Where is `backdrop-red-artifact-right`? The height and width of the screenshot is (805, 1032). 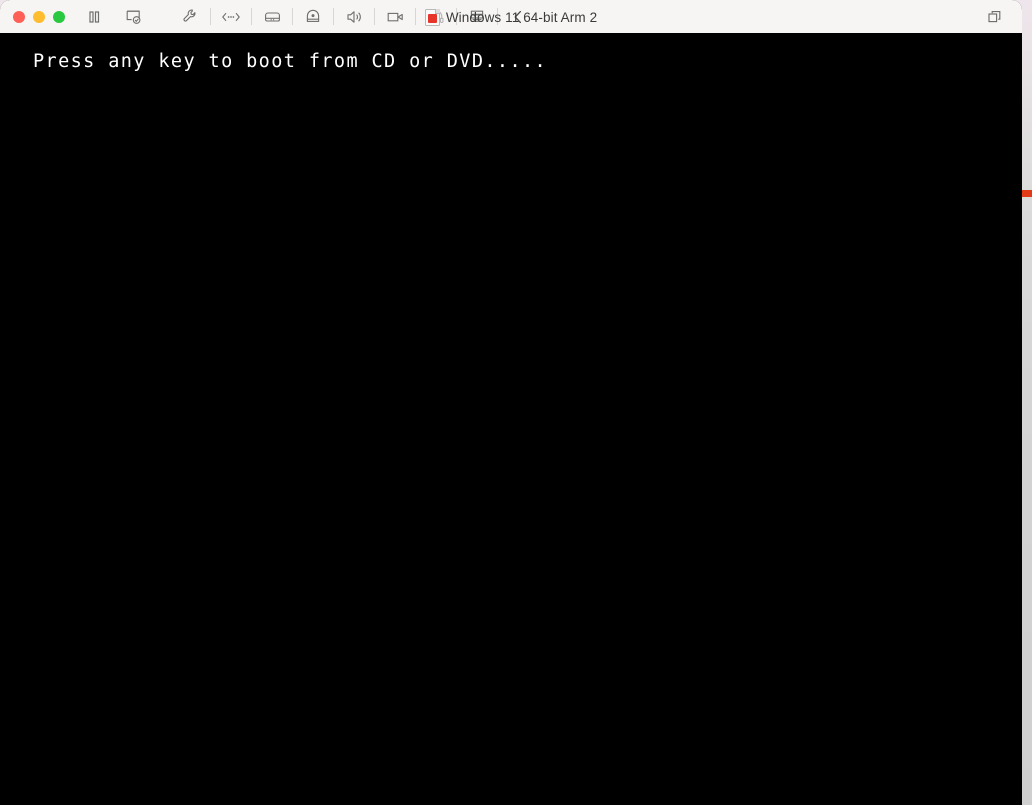 backdrop-red-artifact-right is located at coordinates (1027, 193).